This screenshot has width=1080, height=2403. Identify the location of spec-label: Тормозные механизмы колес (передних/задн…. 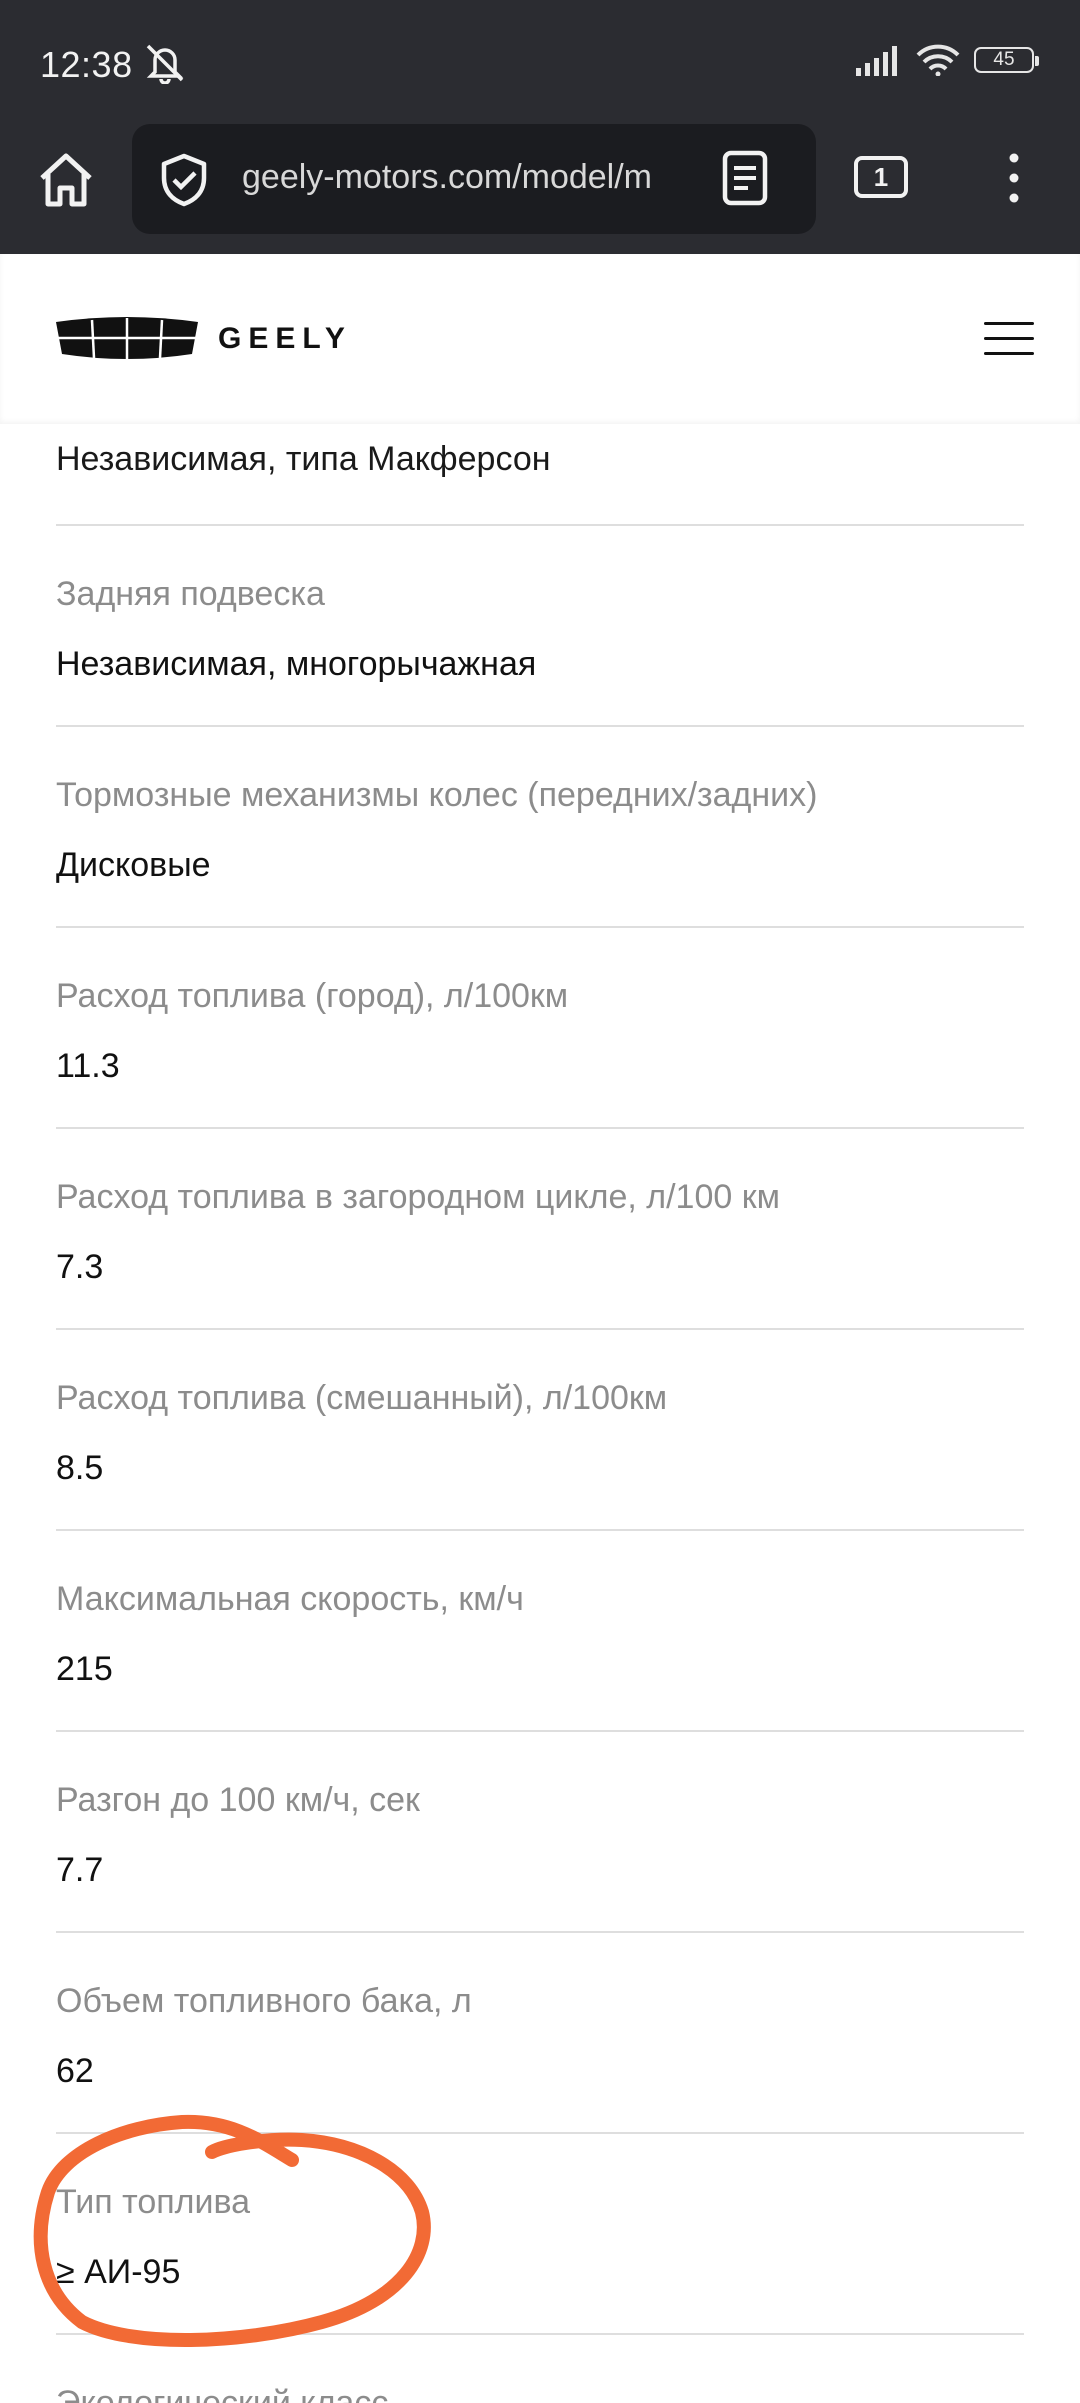
(437, 795).